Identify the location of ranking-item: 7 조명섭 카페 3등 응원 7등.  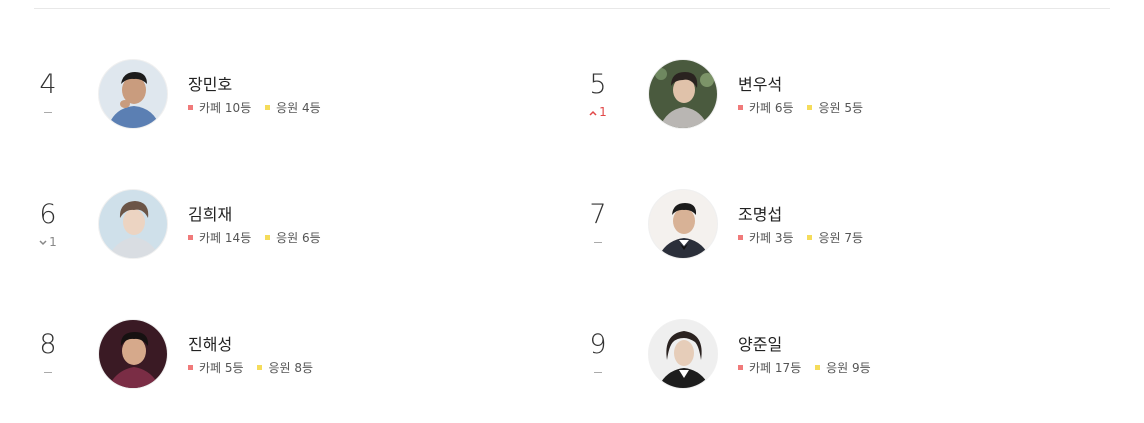
(834, 229).